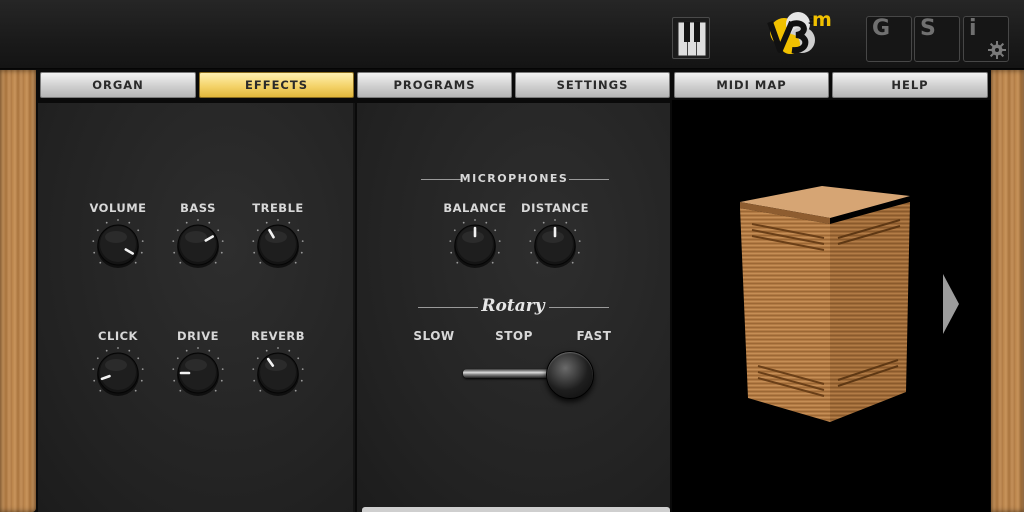 Image resolution: width=1024 pixels, height=512 pixels. What do you see at coordinates (973, 28) in the screenshot?
I see `i-button-label: i` at bounding box center [973, 28].